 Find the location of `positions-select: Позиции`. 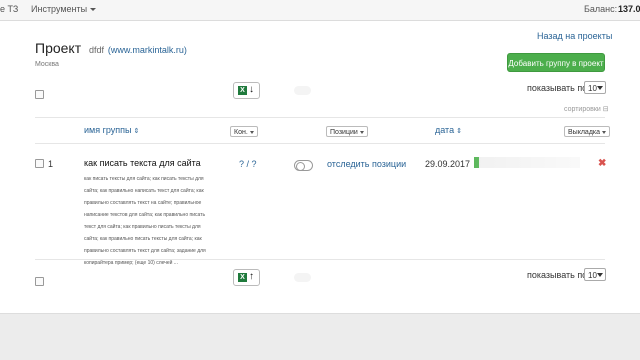

positions-select: Позиции is located at coordinates (347, 131).